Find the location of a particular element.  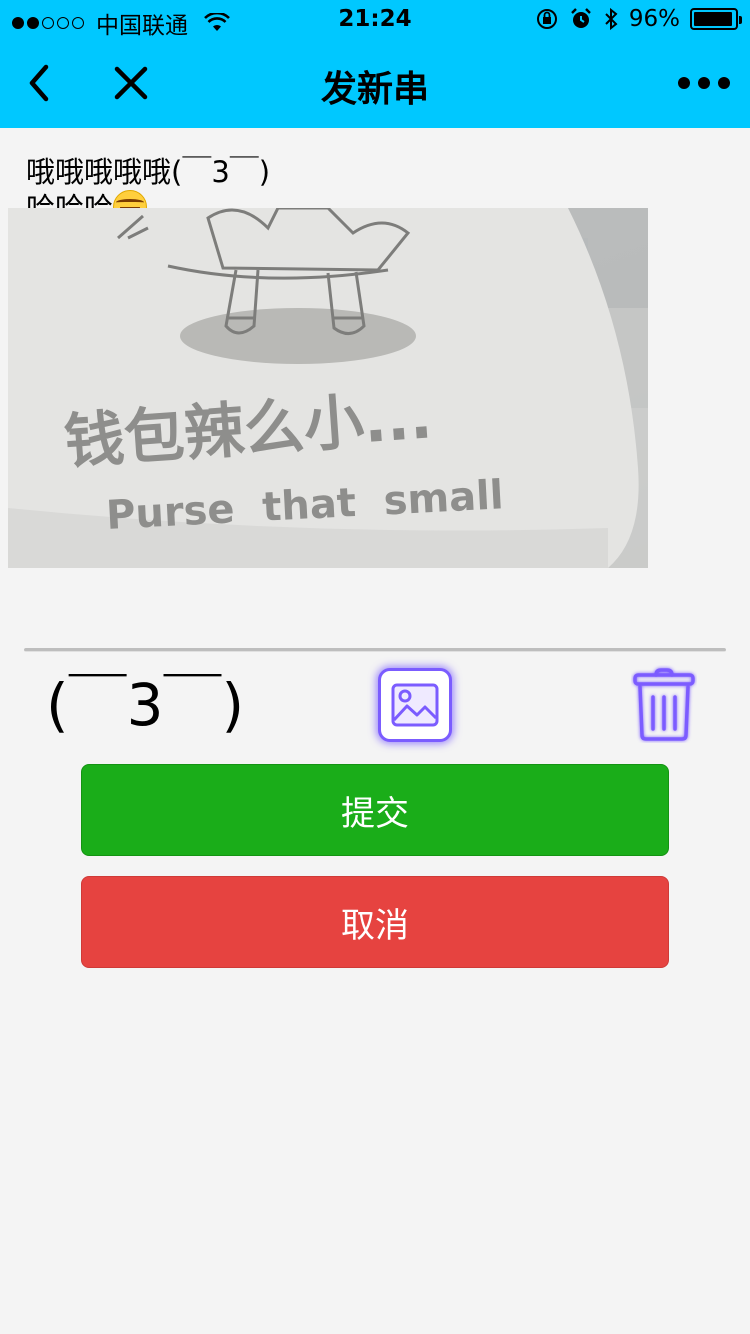

alarm-icon is located at coordinates (581, 18).